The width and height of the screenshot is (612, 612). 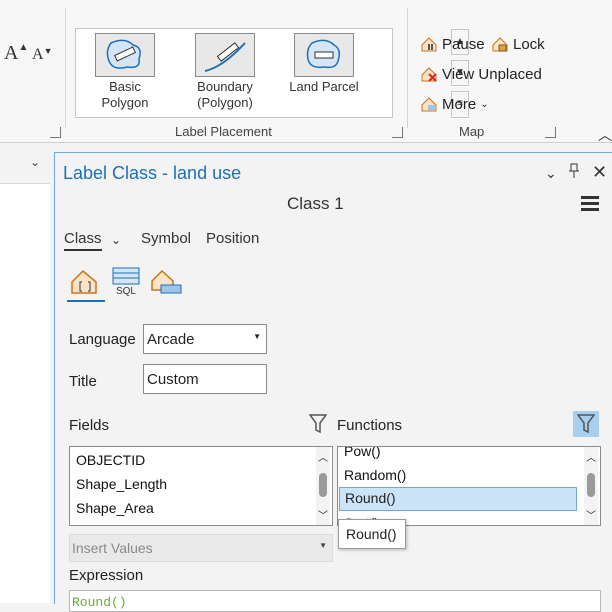 I want to click on gallery-item-land-parcel: Land Parcel, so click(x=324, y=64).